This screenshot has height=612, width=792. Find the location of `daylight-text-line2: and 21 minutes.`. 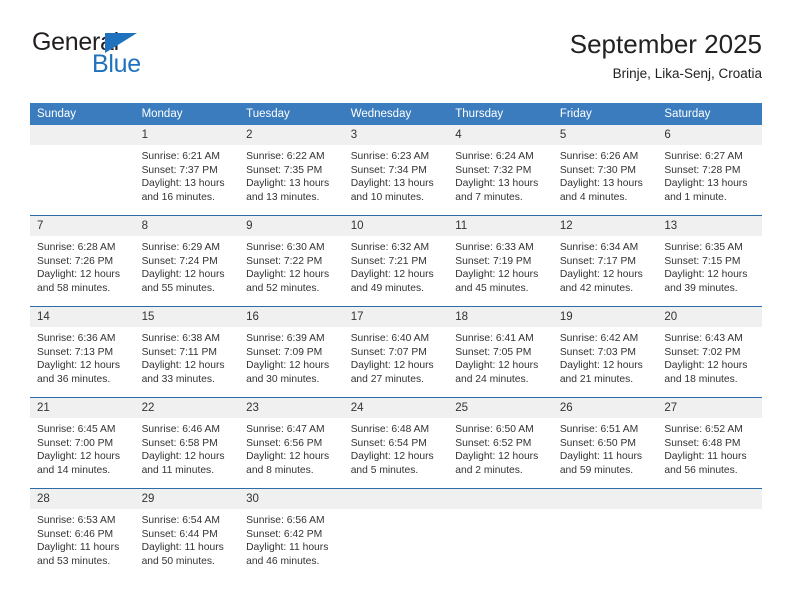

daylight-text-line2: and 21 minutes. is located at coordinates (596, 379).